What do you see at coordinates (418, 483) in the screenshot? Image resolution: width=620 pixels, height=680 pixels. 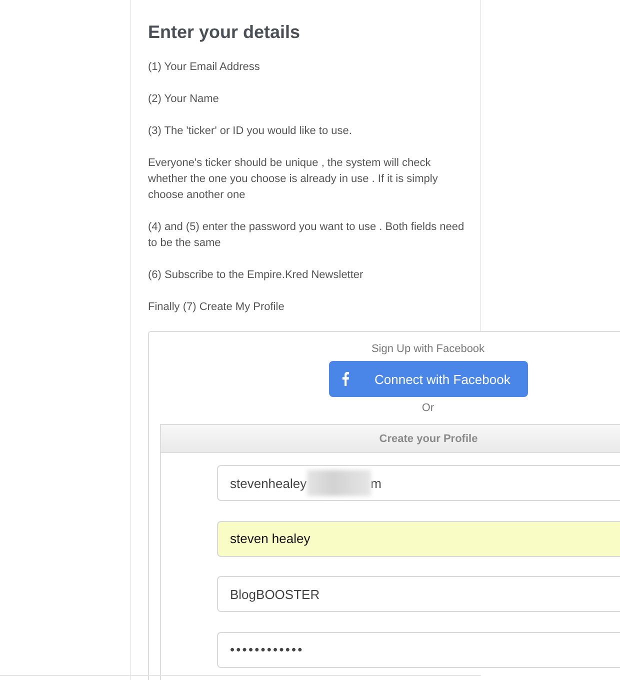 I see `email-field: stevenhealey m` at bounding box center [418, 483].